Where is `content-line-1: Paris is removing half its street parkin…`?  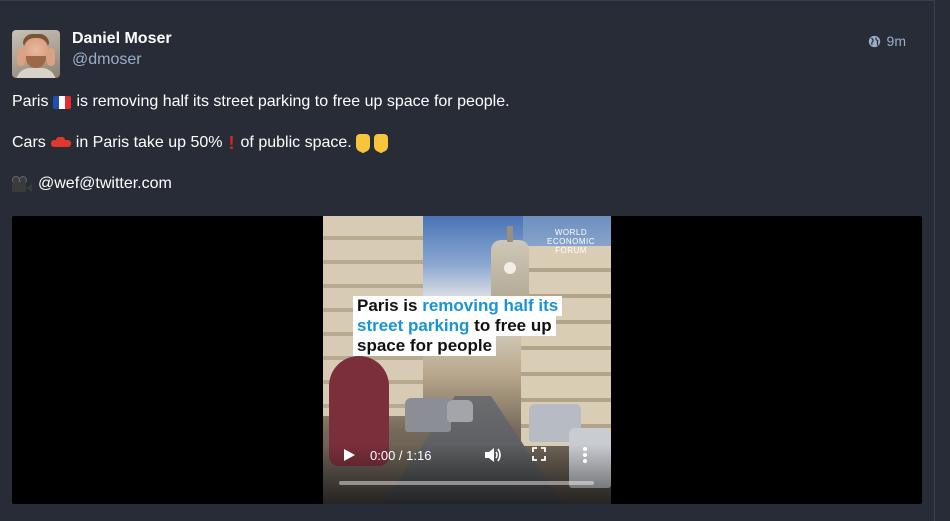 content-line-1: Paris is removing half its street parkin… is located at coordinates (462, 102).